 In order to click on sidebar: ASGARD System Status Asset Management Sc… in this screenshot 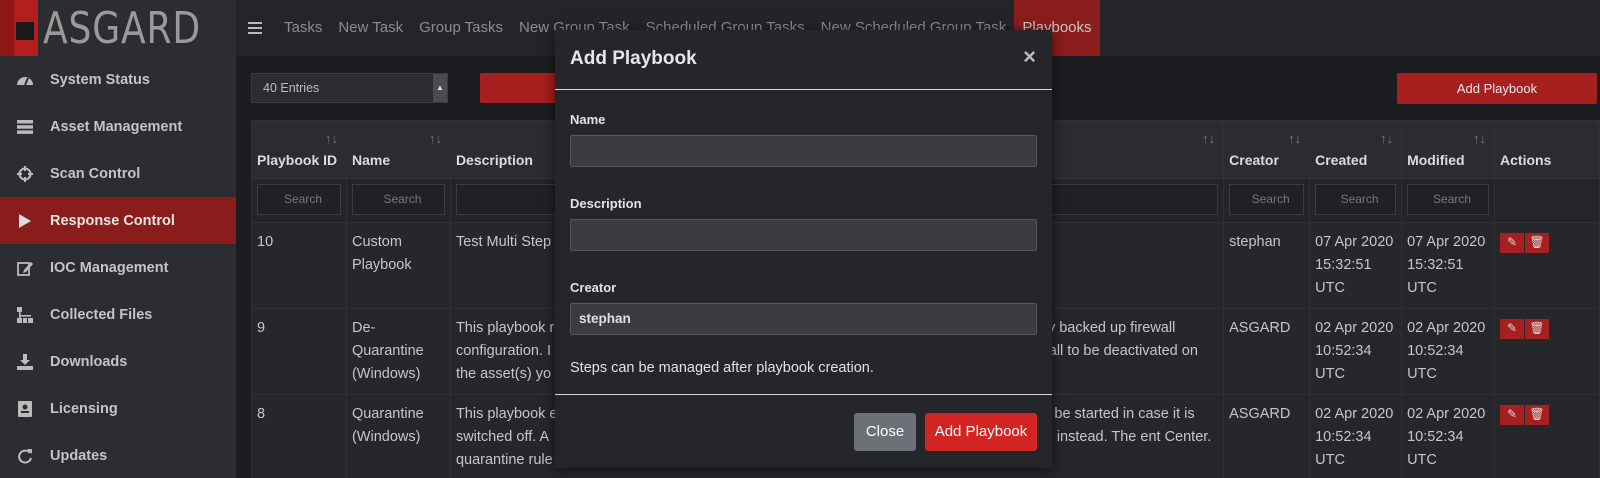, I will do `click(118, 239)`.